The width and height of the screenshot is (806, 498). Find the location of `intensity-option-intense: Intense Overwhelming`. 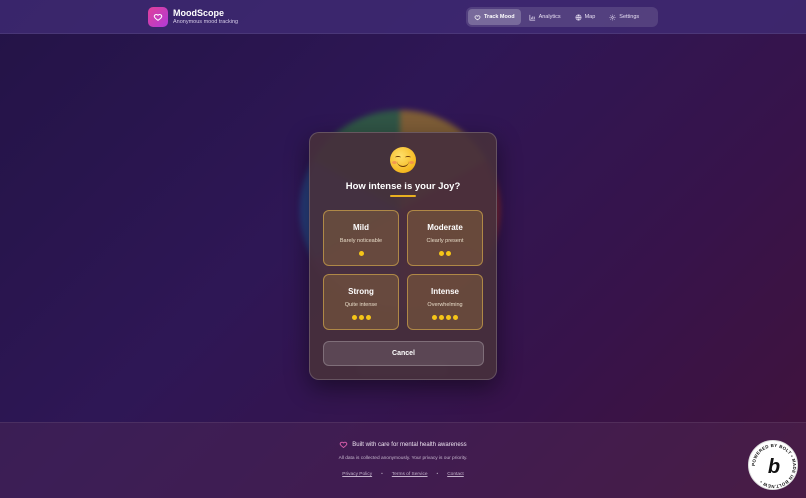

intensity-option-intense: Intense Overwhelming is located at coordinates (445, 302).